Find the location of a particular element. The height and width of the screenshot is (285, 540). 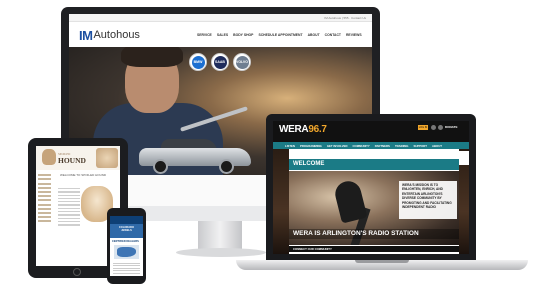

welcome-heading: WELCOME TO SPOILED HOUND is located at coordinates (83, 175).